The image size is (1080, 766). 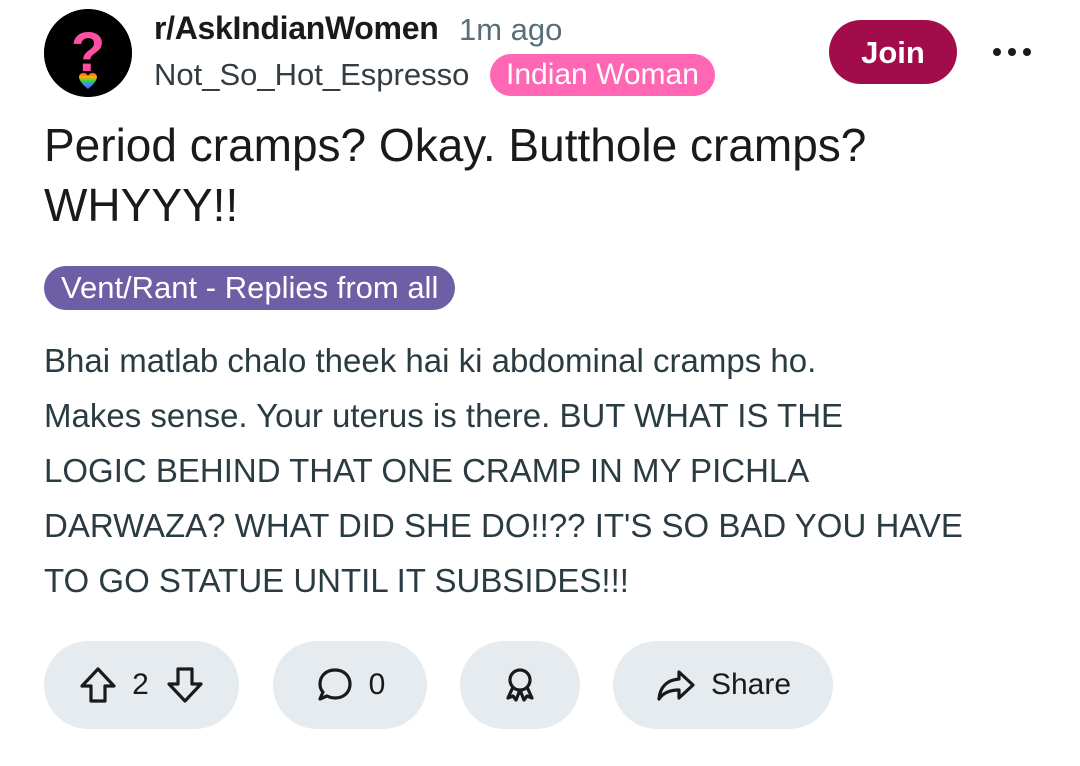 I want to click on more-horizontal-icon, so click(x=1012, y=52).